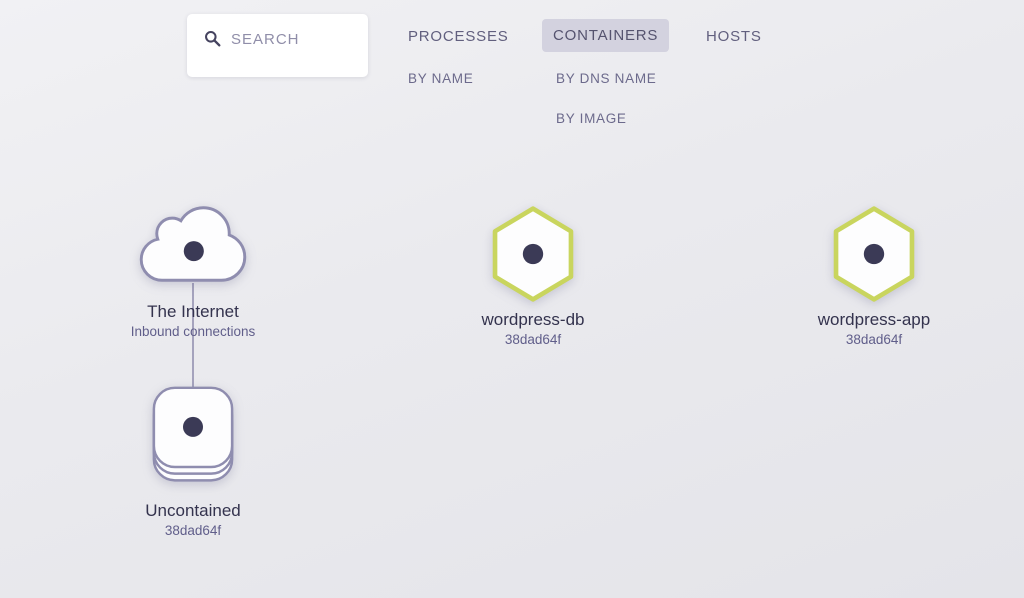  I want to click on node-label: wordpress-app, so click(874, 319).